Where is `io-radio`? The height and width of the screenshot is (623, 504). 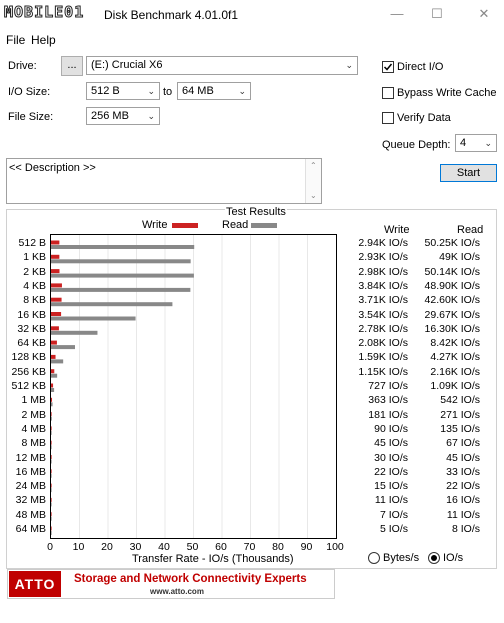 io-radio is located at coordinates (434, 558).